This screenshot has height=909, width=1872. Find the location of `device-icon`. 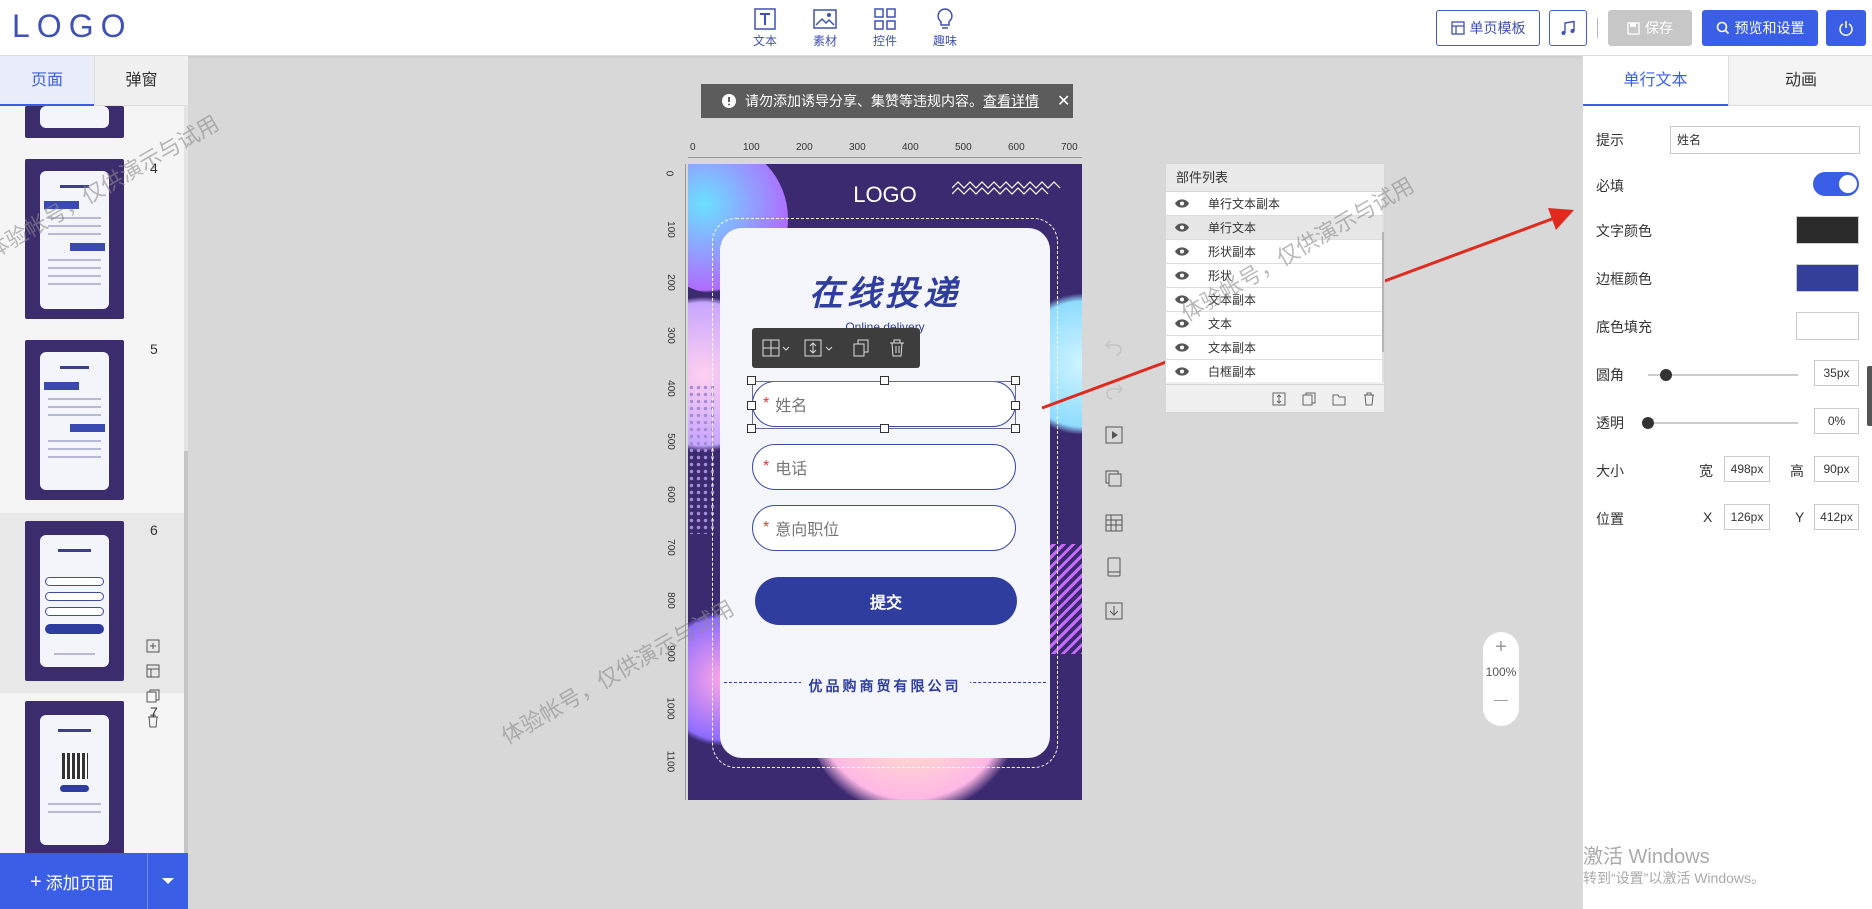

device-icon is located at coordinates (1114, 567).